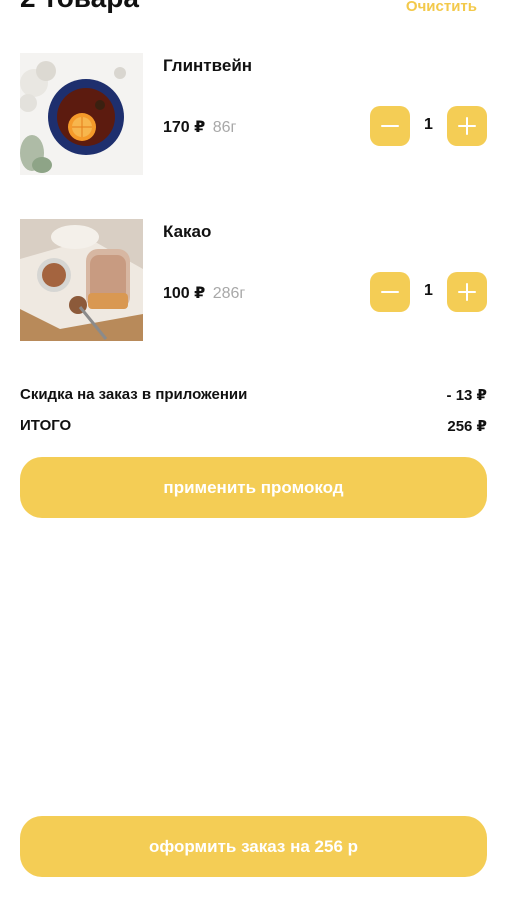  Describe the element at coordinates (466, 395) in the screenshot. I see `discount-value: - 13 ₽` at that location.